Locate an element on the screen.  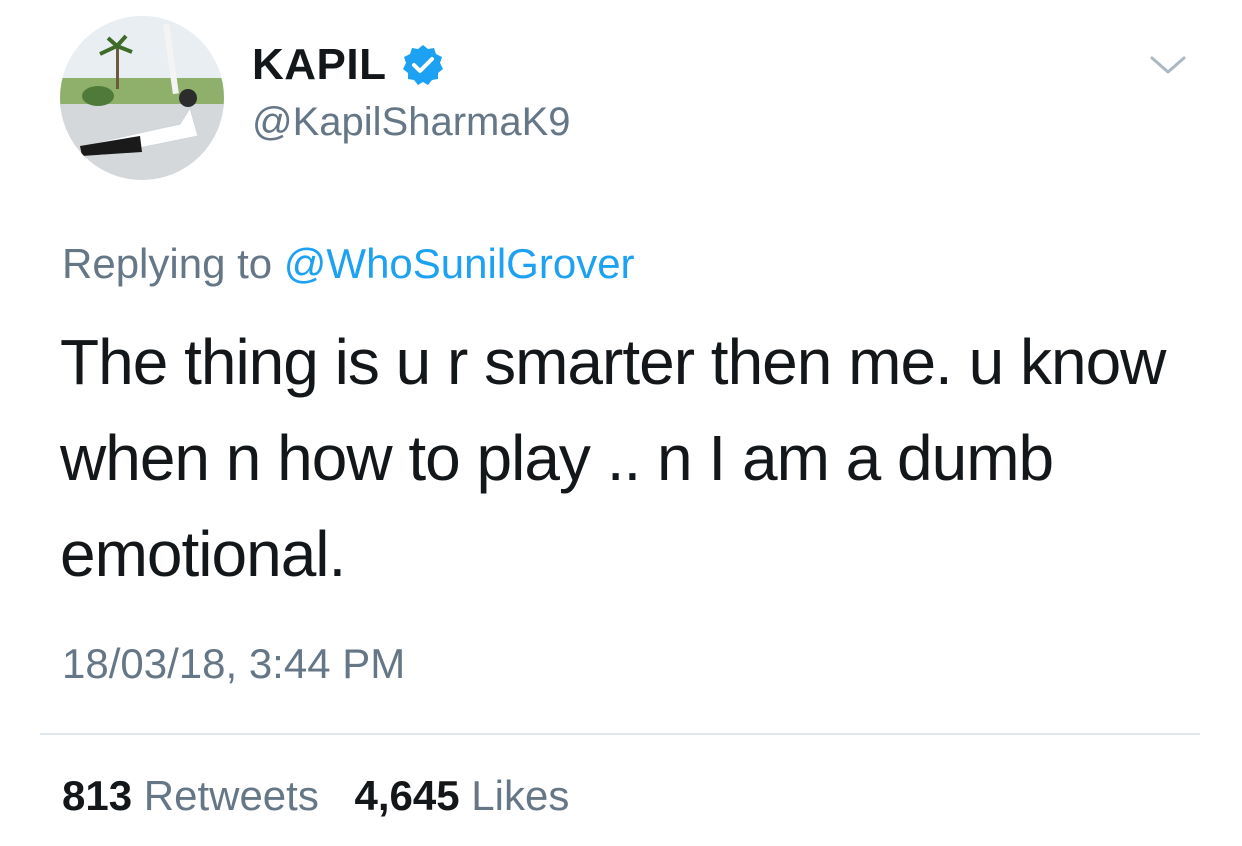
verified-badge-icon is located at coordinates (423, 65).